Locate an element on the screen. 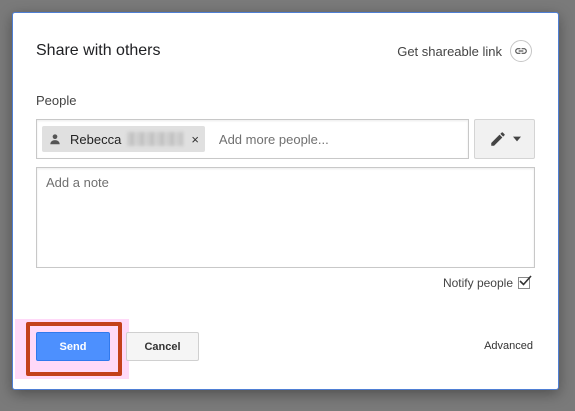 This screenshot has width=575, height=411. people-field: Rebecca × is located at coordinates (252, 139).